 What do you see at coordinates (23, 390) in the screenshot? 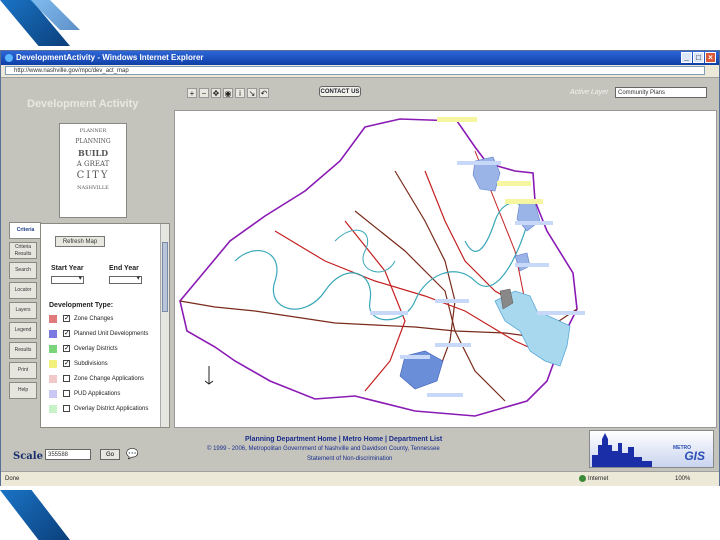
I see `tab-help: Help` at bounding box center [23, 390].